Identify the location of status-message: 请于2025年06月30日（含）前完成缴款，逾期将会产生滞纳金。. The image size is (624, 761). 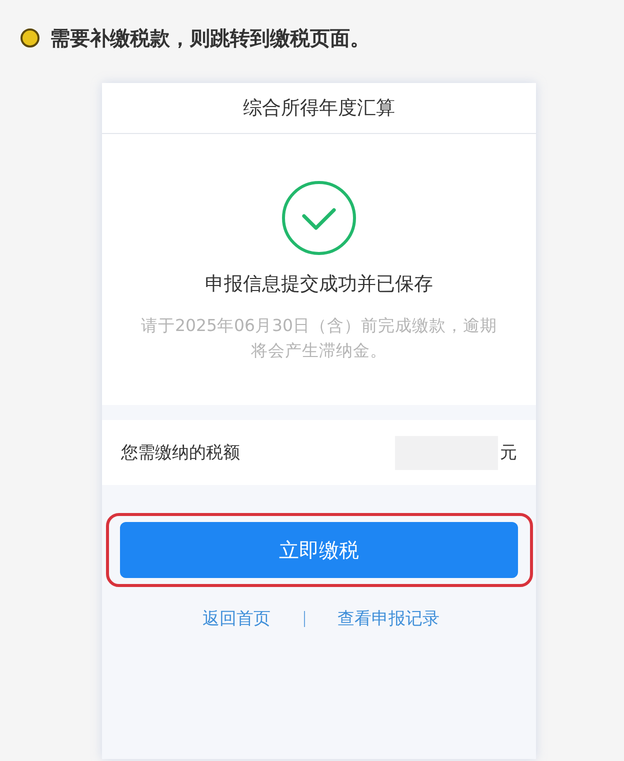
(319, 338).